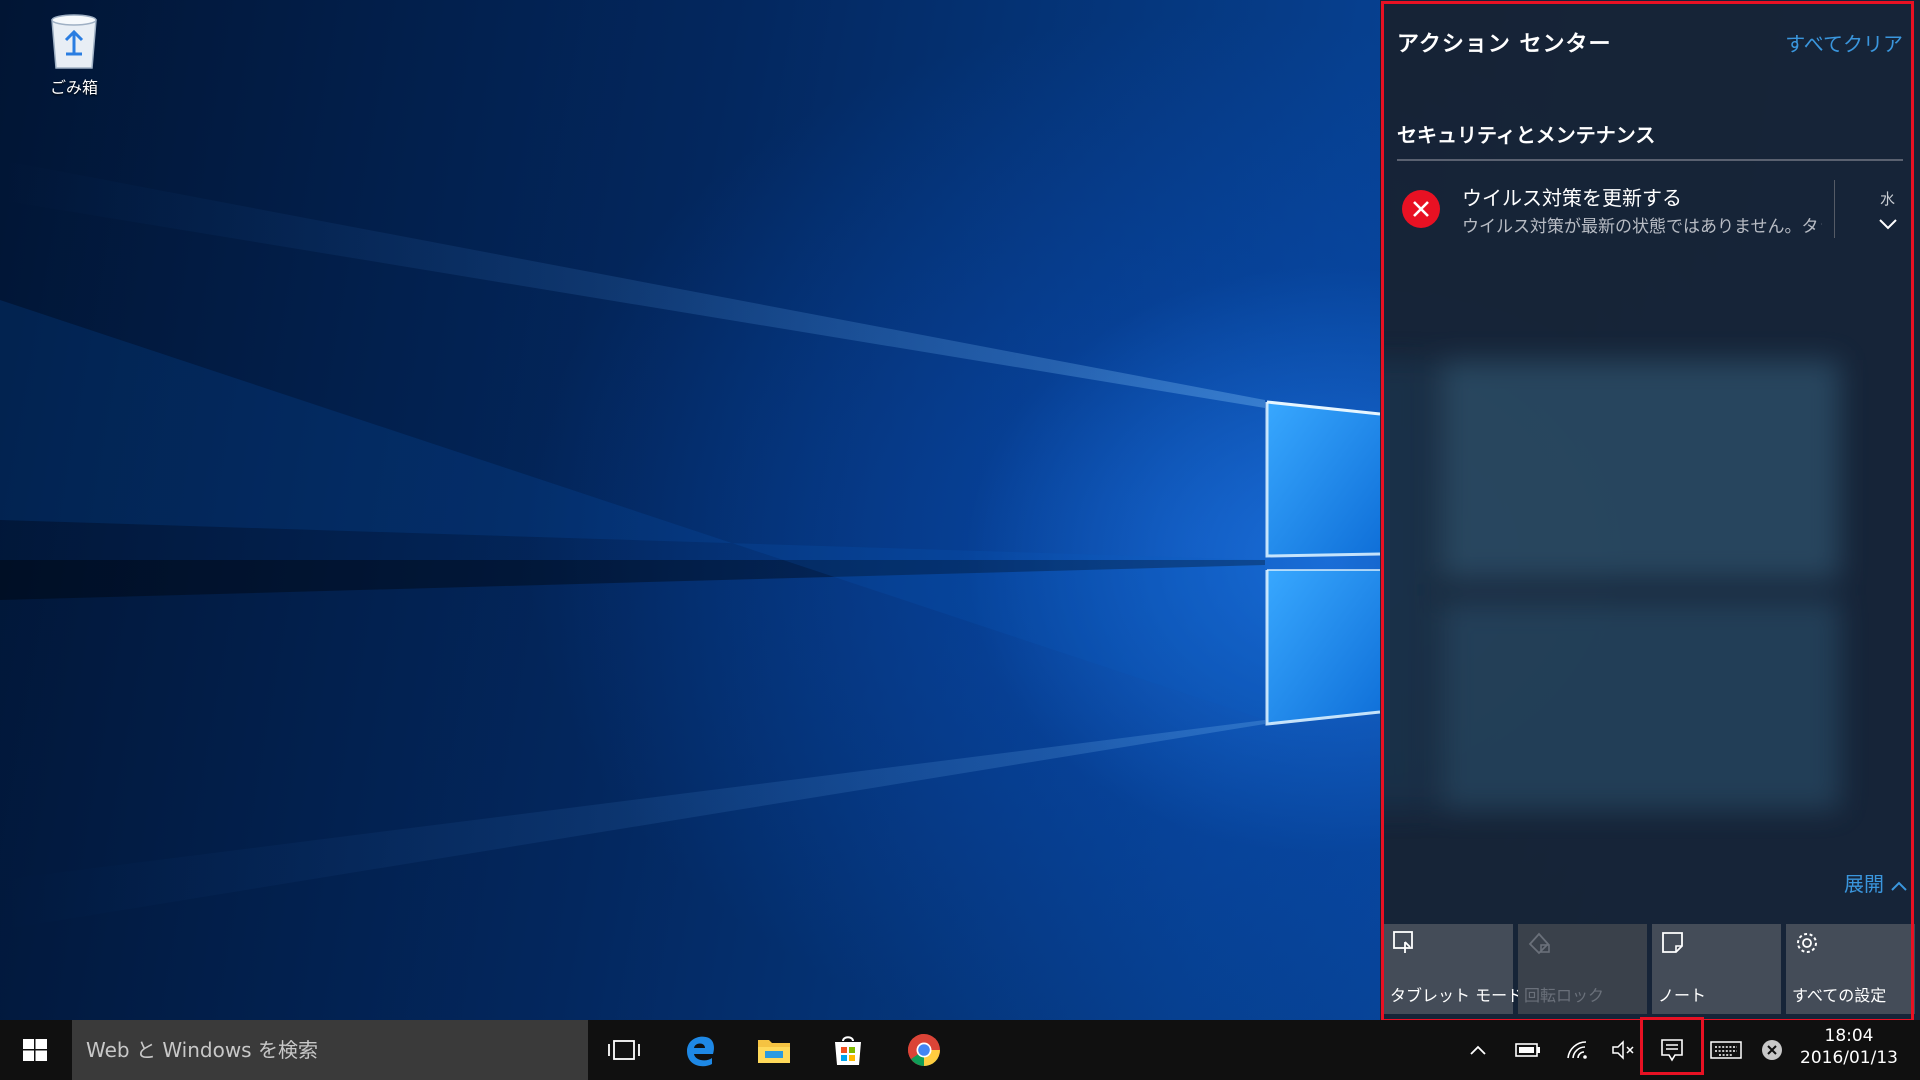  I want to click on clock: 18:04 2016/01/13, so click(1849, 1050).